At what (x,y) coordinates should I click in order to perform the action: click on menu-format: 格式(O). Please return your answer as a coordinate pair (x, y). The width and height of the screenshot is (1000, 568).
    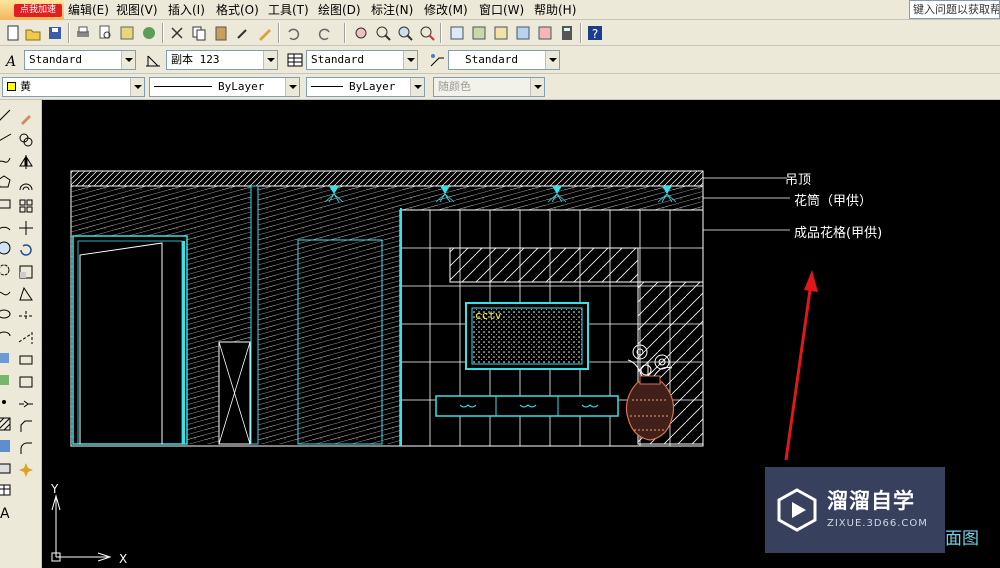
    Looking at the image, I should click on (237, 10).